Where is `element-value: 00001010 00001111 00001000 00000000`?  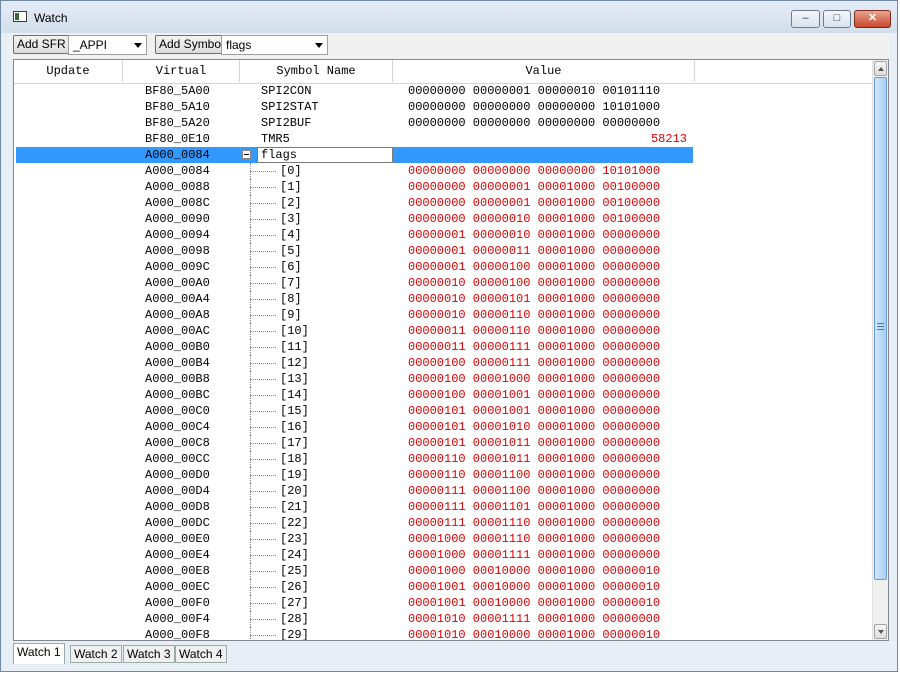 element-value: 00001010 00001111 00001000 00000000 is located at coordinates (534, 619).